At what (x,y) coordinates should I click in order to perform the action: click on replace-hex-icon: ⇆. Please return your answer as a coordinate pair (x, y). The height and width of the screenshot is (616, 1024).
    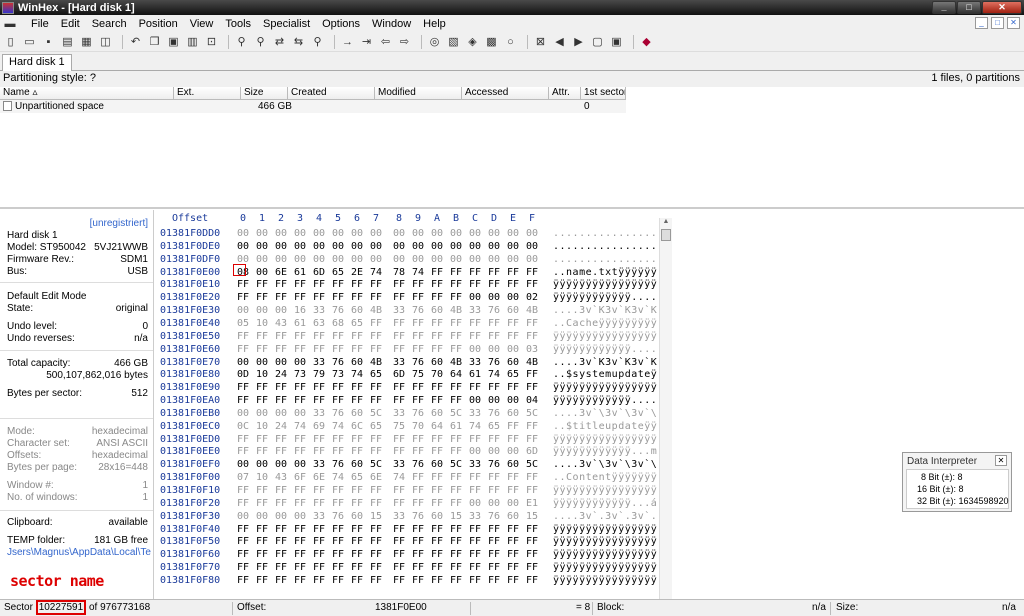
    Looking at the image, I should click on (298, 42).